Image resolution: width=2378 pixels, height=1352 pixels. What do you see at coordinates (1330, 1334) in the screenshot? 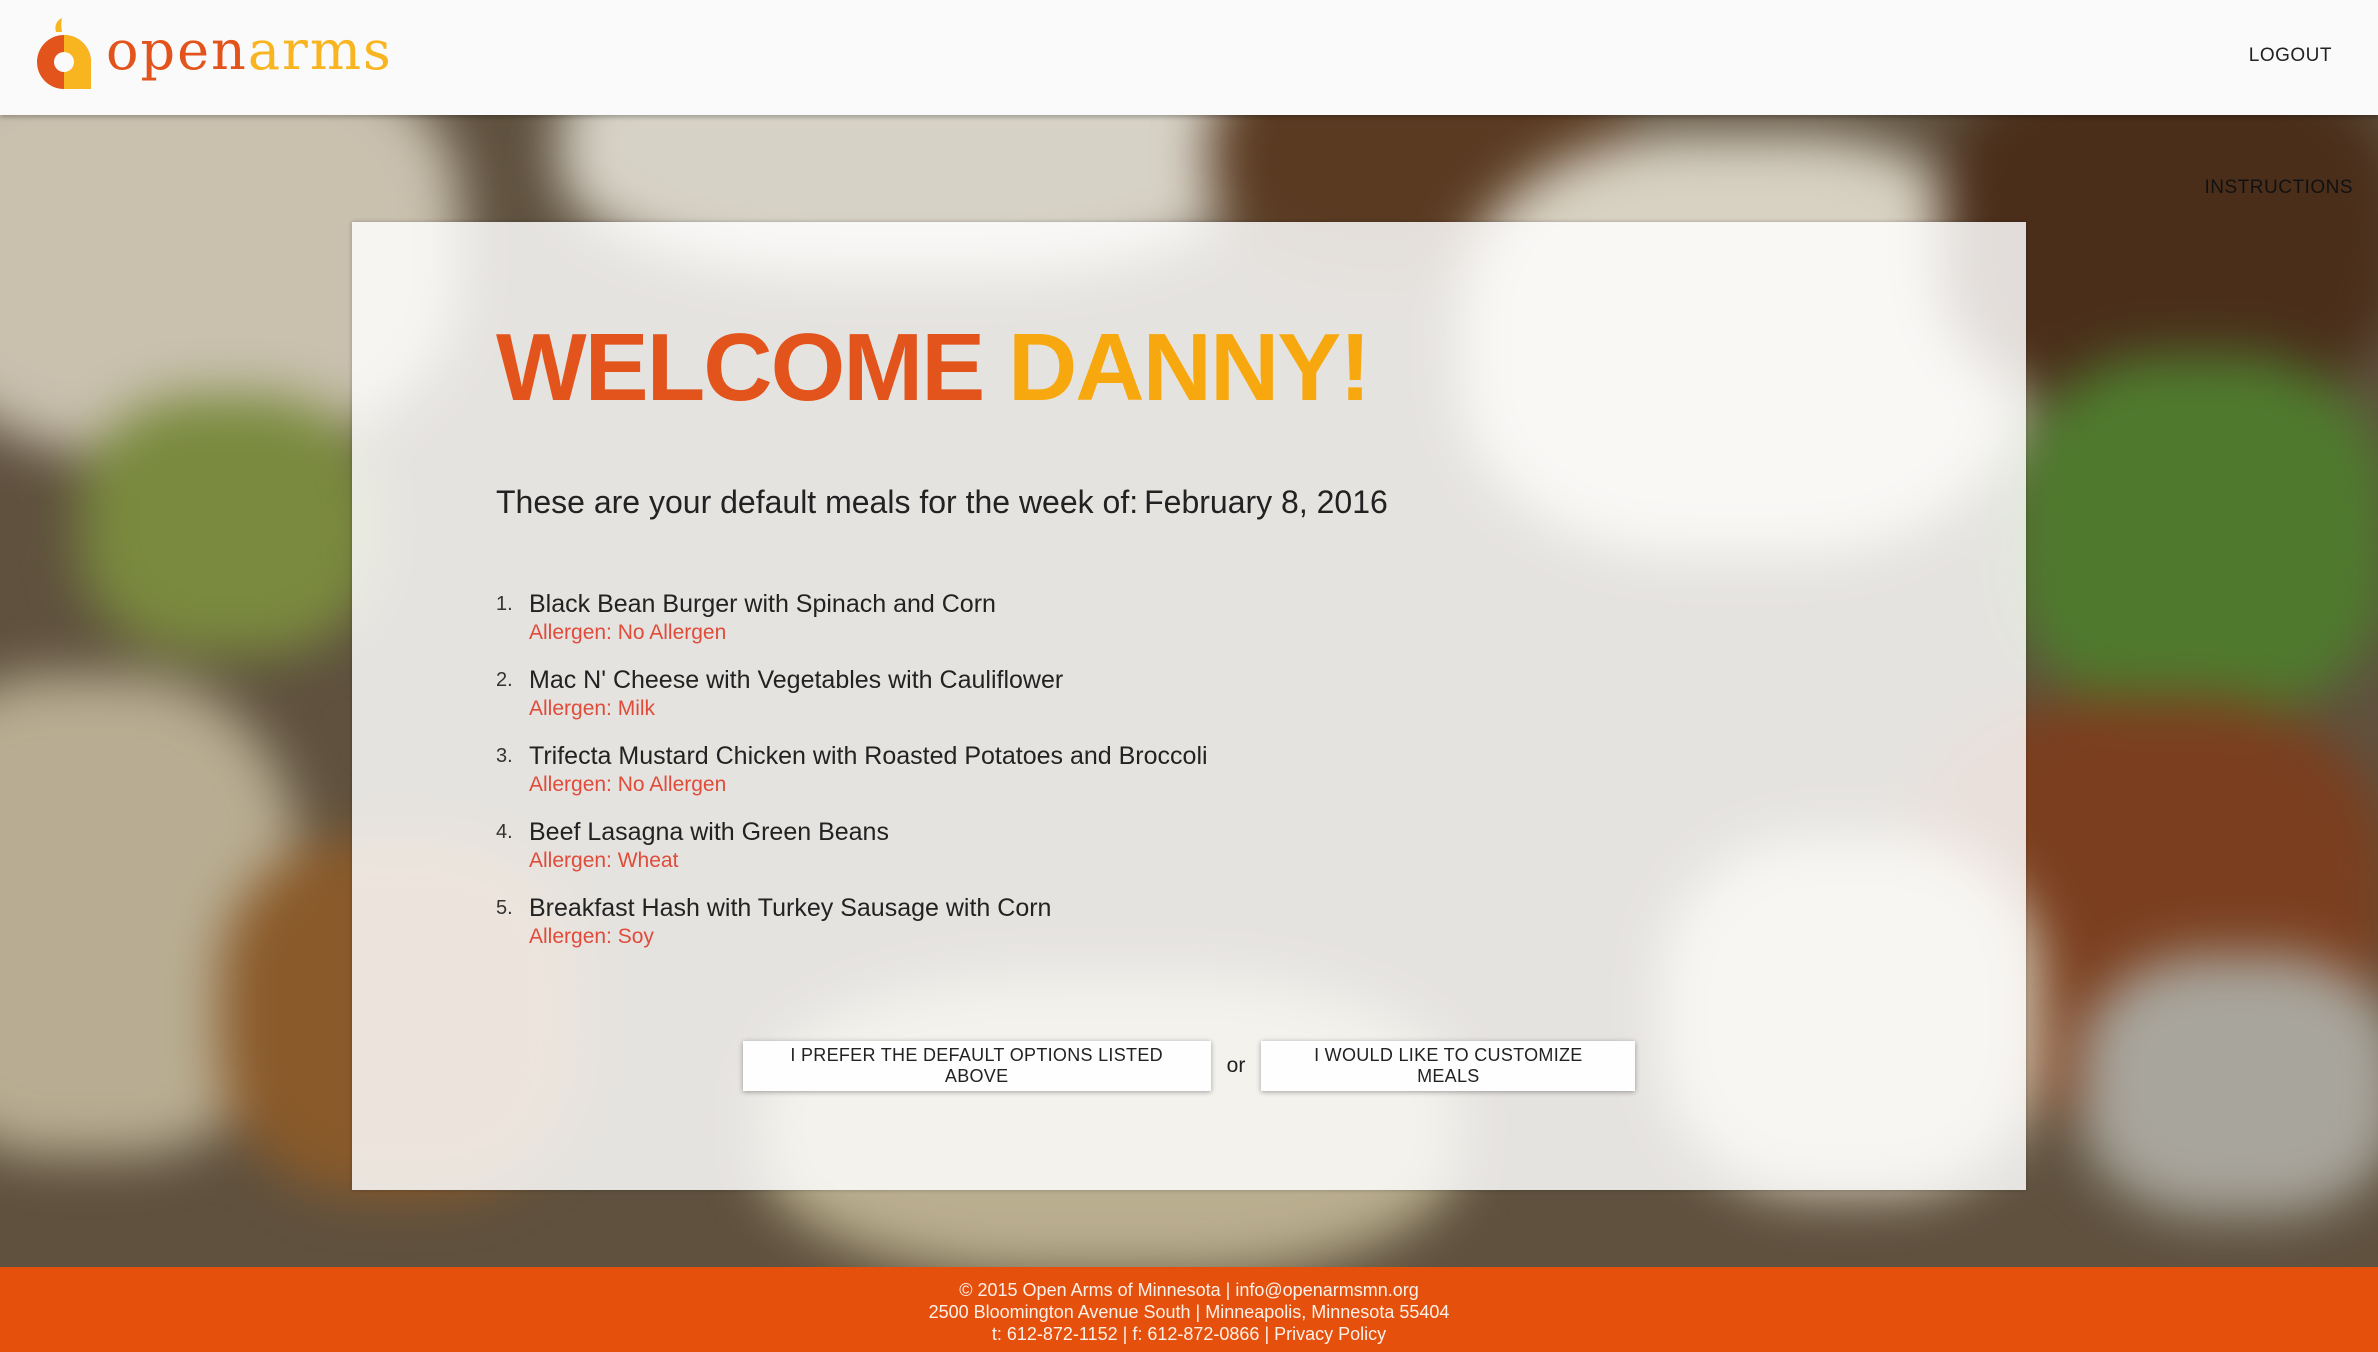
I see `footer-privacy-link: Privacy Policy` at bounding box center [1330, 1334].